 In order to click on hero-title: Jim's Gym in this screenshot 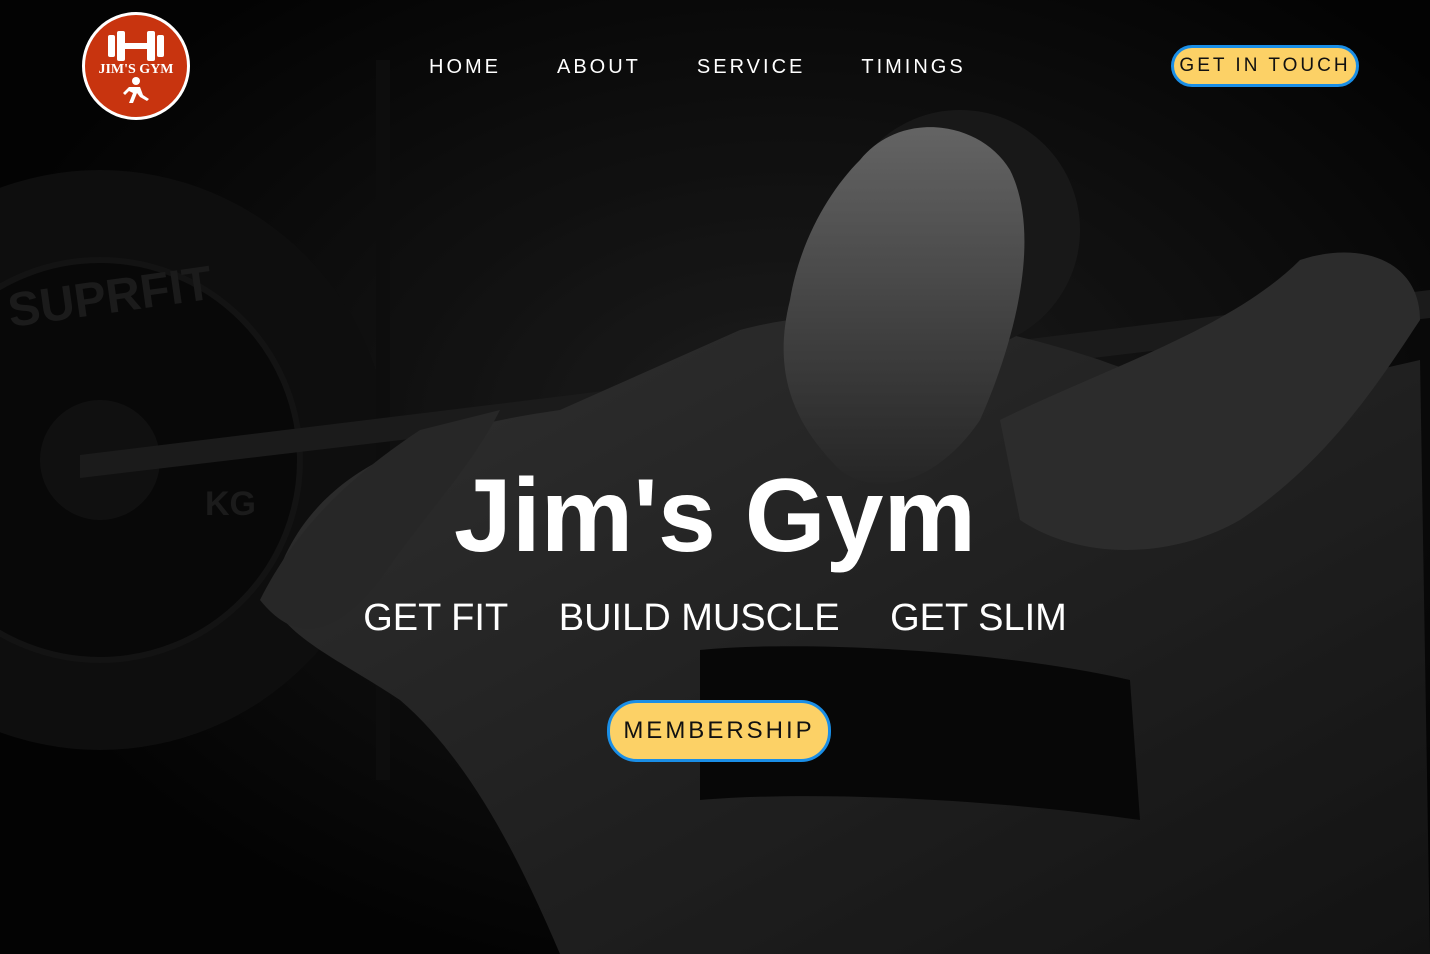, I will do `click(715, 516)`.